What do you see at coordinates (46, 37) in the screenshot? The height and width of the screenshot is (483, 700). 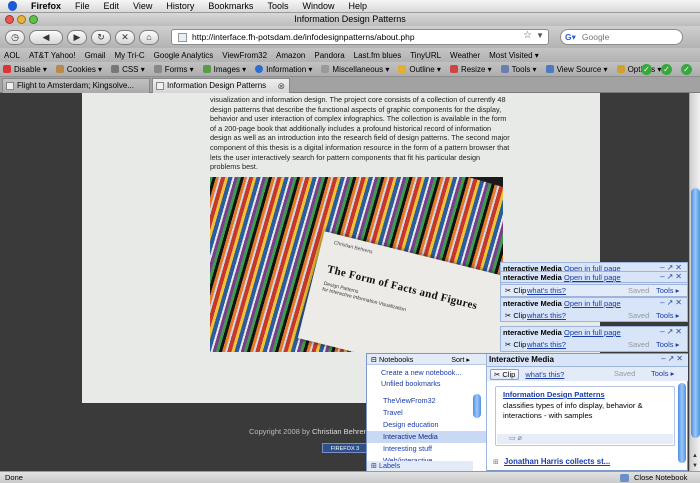 I see `back-button: ◀` at bounding box center [46, 37].